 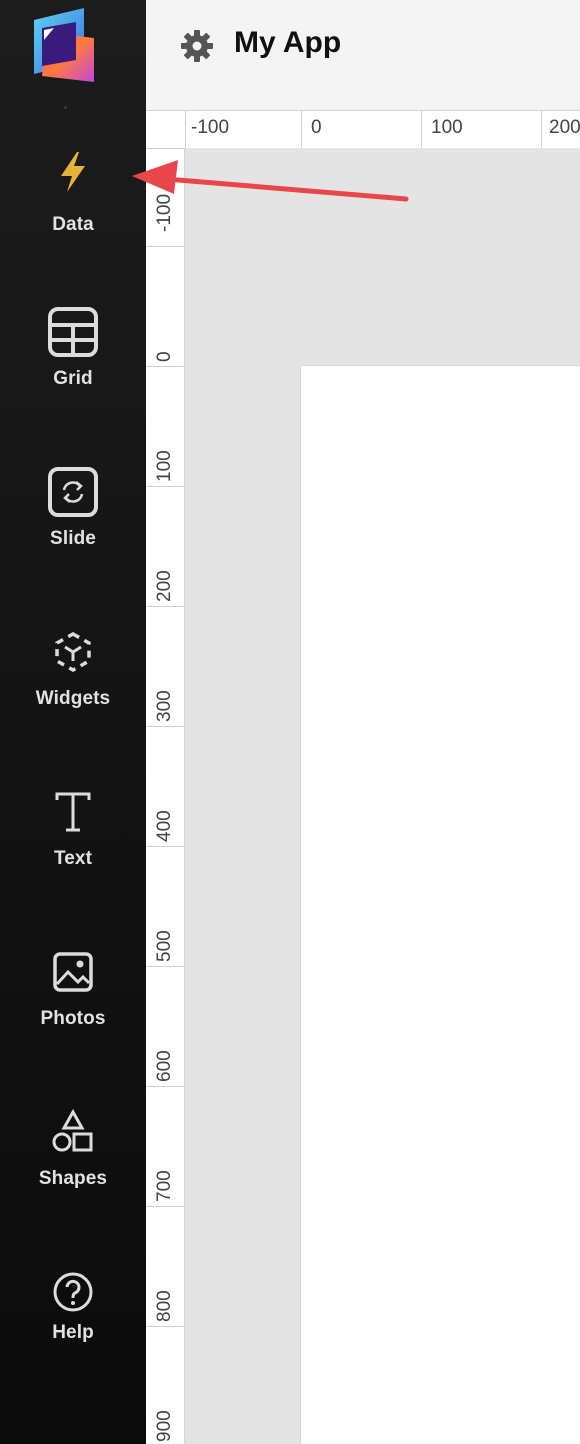 I want to click on sidebar-item-shapes: Shapes, so click(x=73, y=1160).